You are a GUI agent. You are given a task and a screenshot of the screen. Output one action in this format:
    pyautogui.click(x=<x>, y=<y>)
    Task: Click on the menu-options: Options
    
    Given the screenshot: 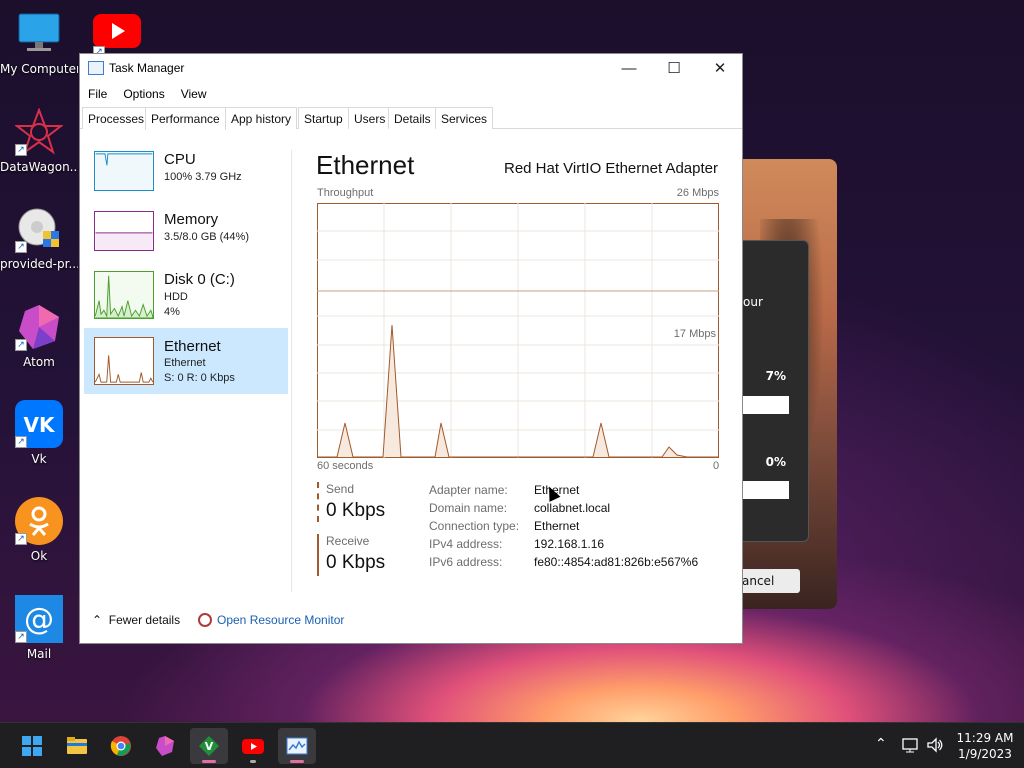 What is the action you would take?
    pyautogui.click(x=143, y=92)
    